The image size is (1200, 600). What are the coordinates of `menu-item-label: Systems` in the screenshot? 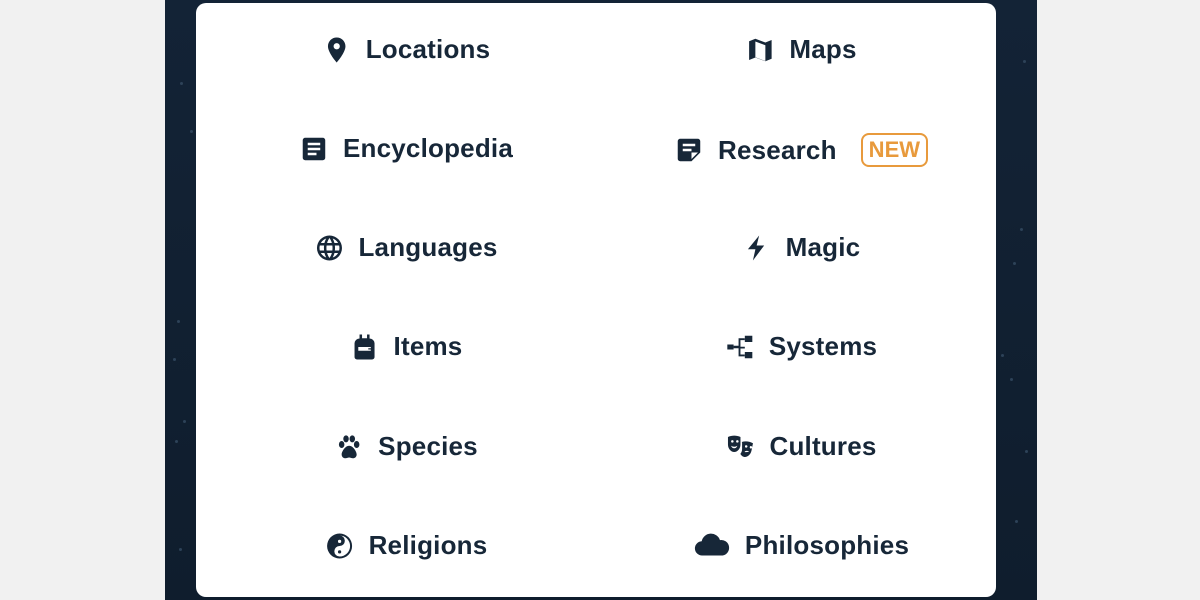 It's located at (823, 346).